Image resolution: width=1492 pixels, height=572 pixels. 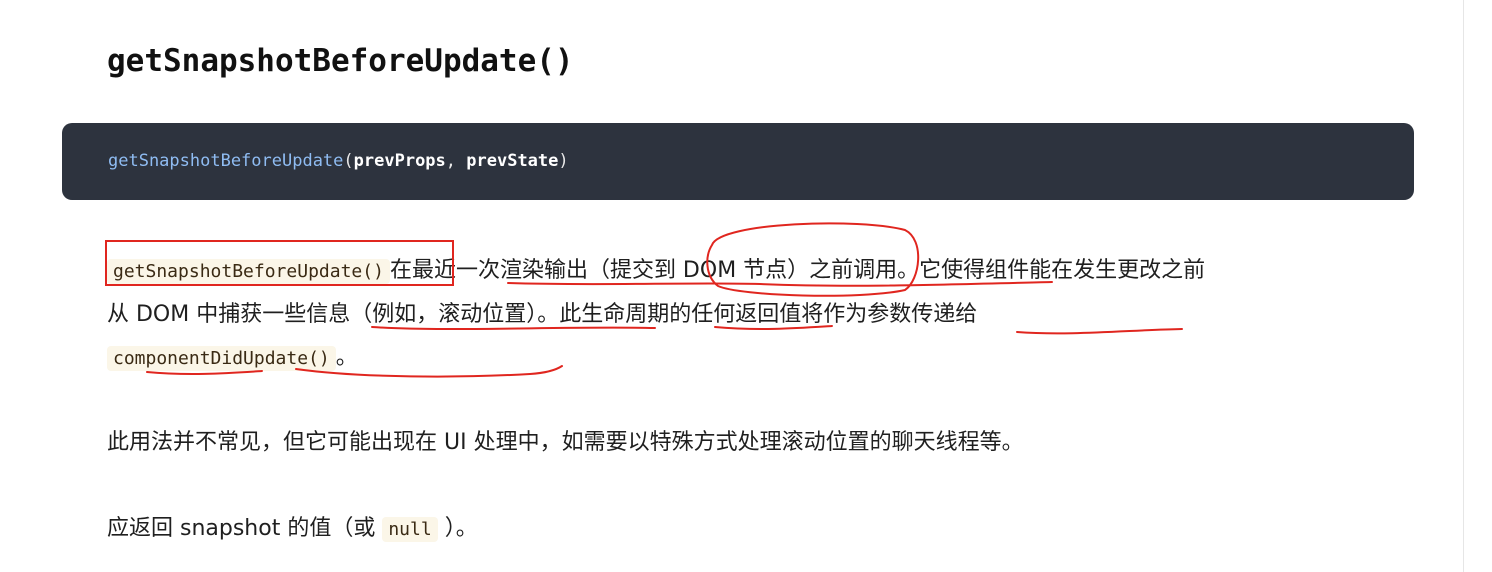 I want to click on page-title: getSnapshotBeforeUpdate(), so click(x=340, y=61).